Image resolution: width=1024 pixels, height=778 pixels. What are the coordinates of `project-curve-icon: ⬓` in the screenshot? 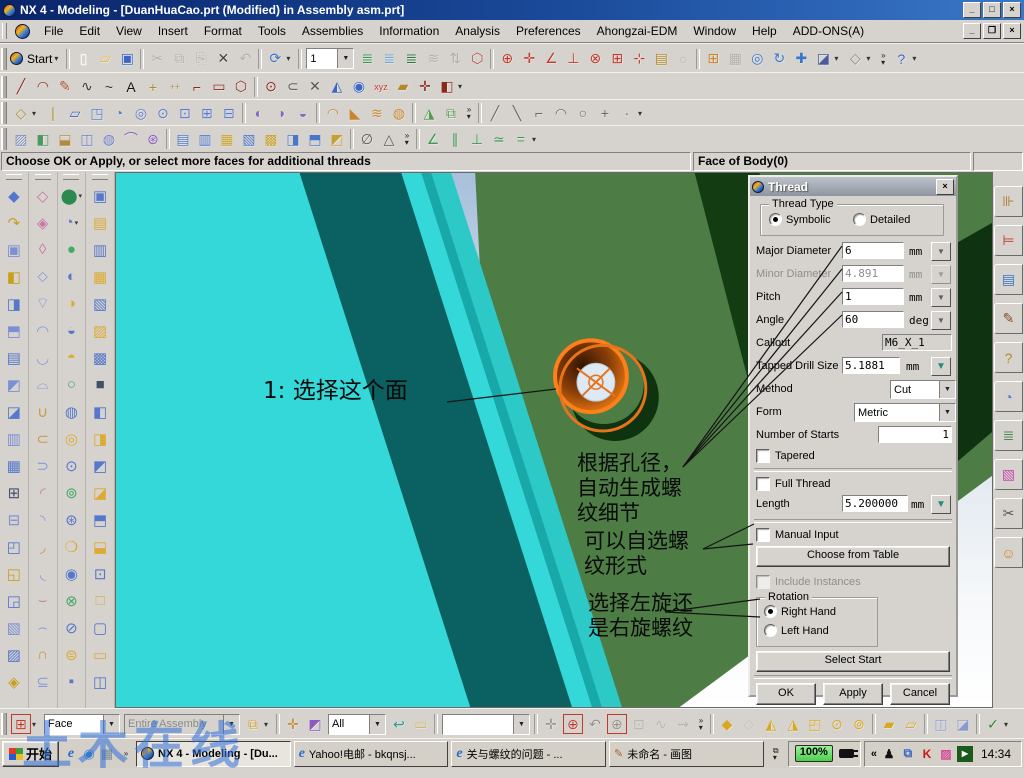 It's located at (65, 139).